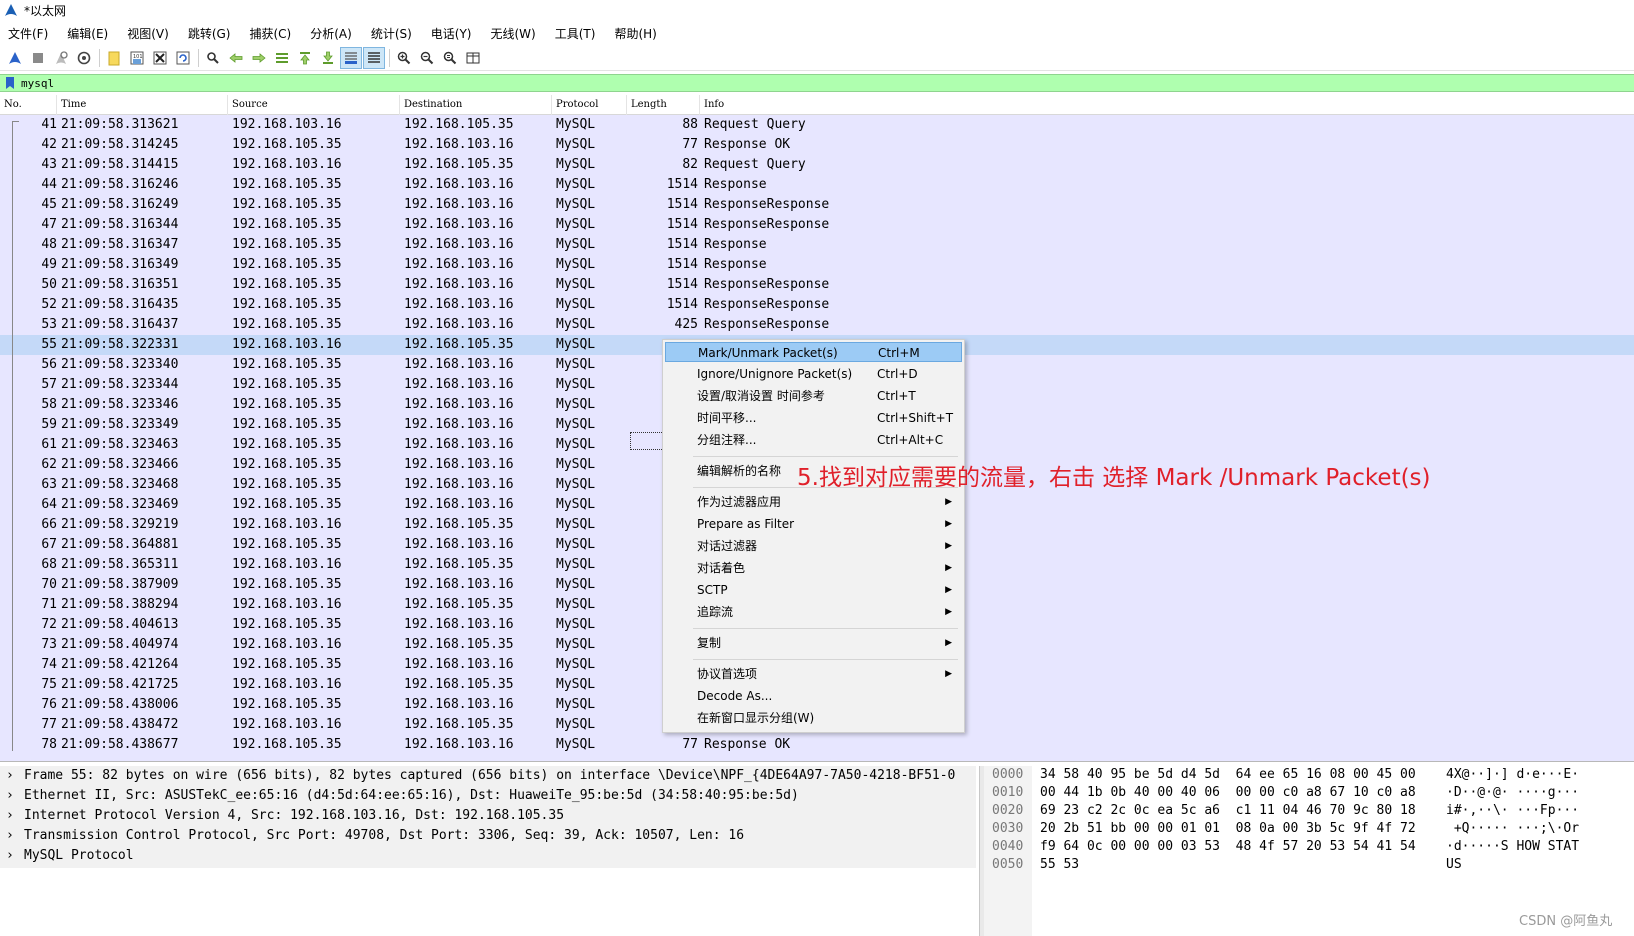  I want to click on context-menu-item: 复制 ▶, so click(813, 643).